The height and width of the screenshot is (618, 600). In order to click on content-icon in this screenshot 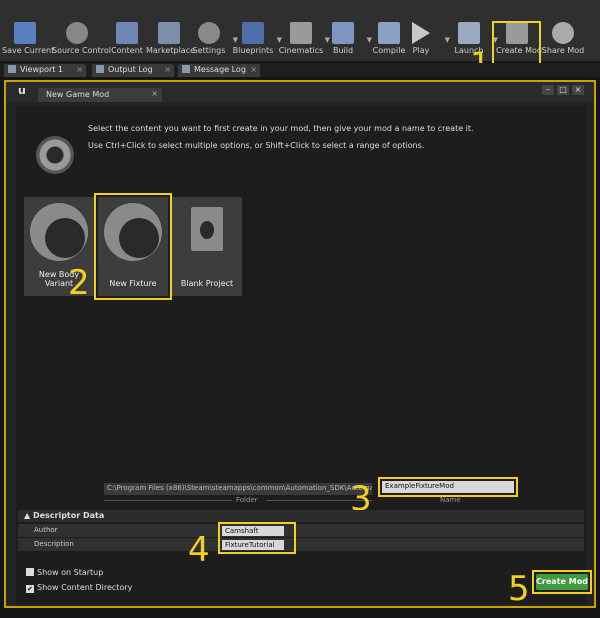, I will do `click(127, 33)`.